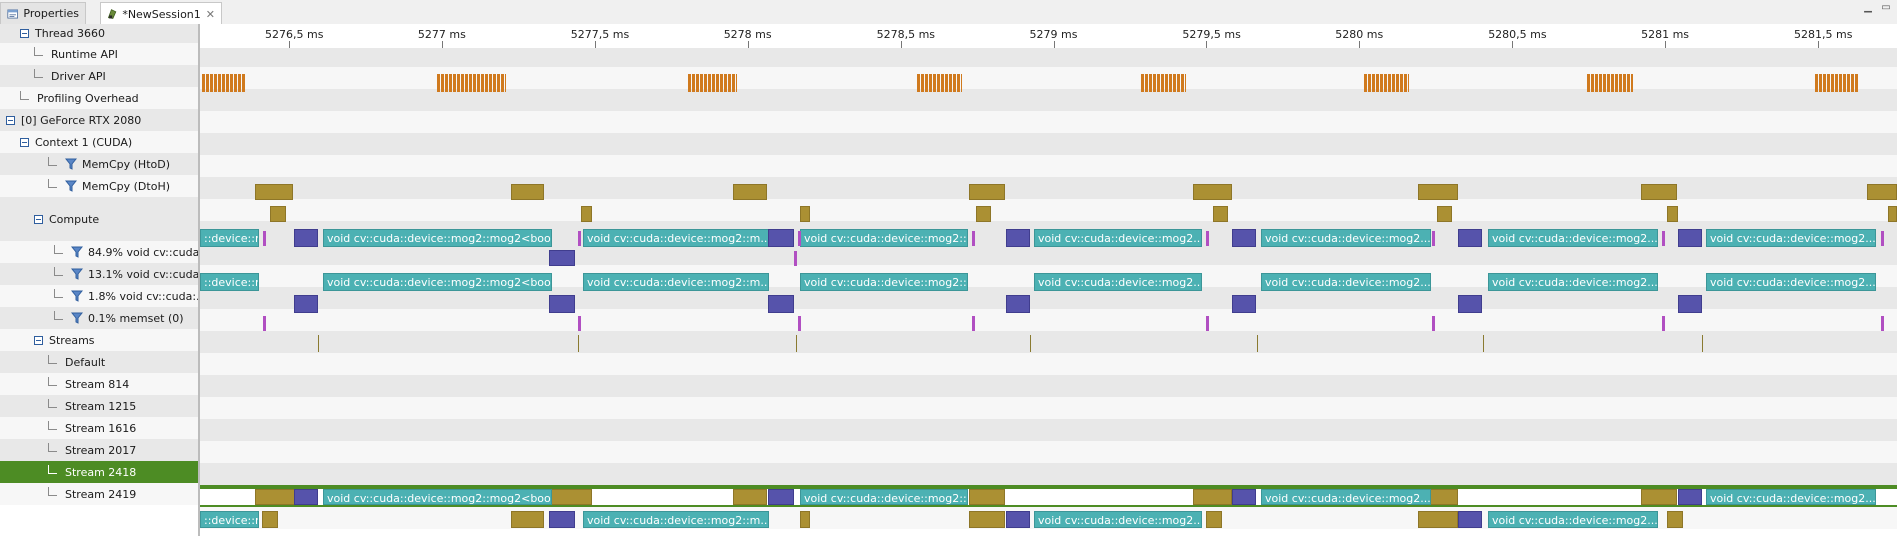 This screenshot has height=536, width=1897. I want to click on tree-row-stream-2418: Stream 2418, so click(99, 472).